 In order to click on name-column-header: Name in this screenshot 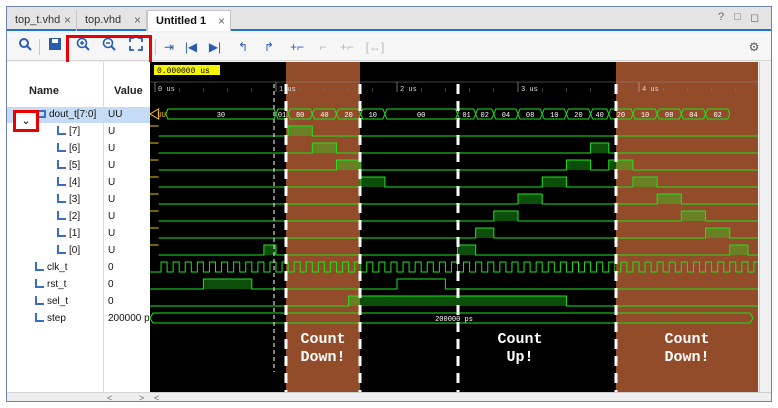, I will do `click(44, 93)`.